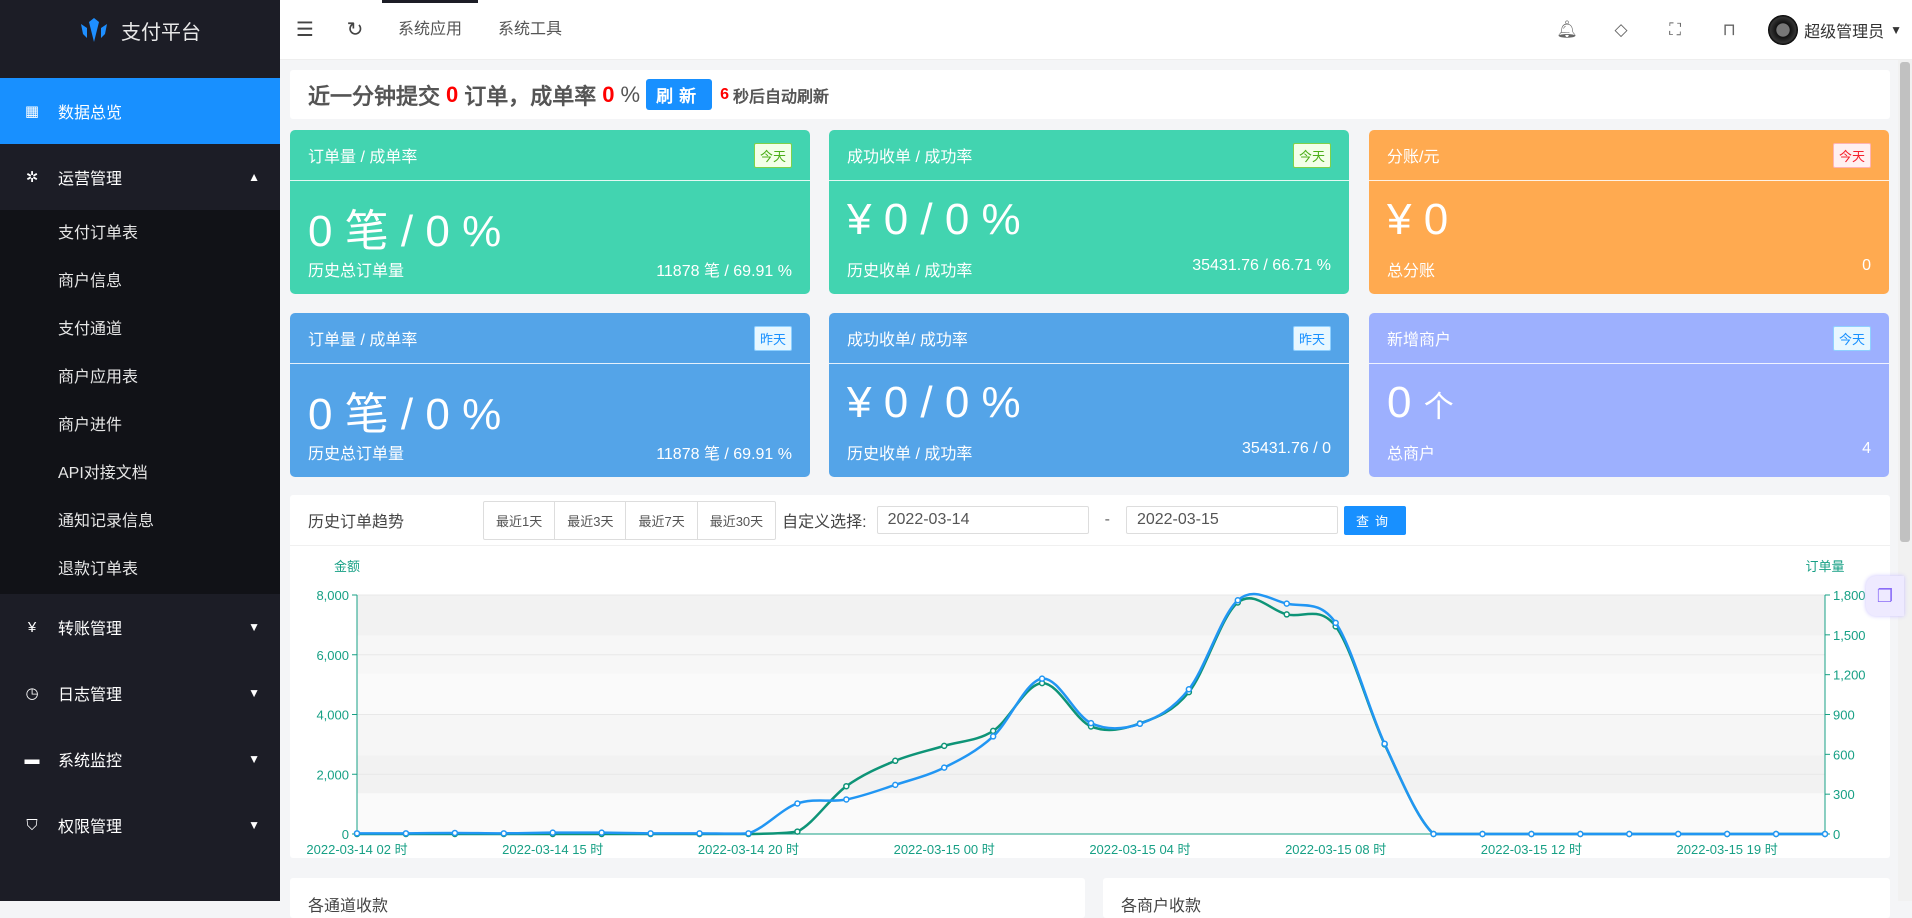 This screenshot has height=918, width=1912. Describe the element at coordinates (254, 177) in the screenshot. I see `caret-up-icon: ▲` at that location.